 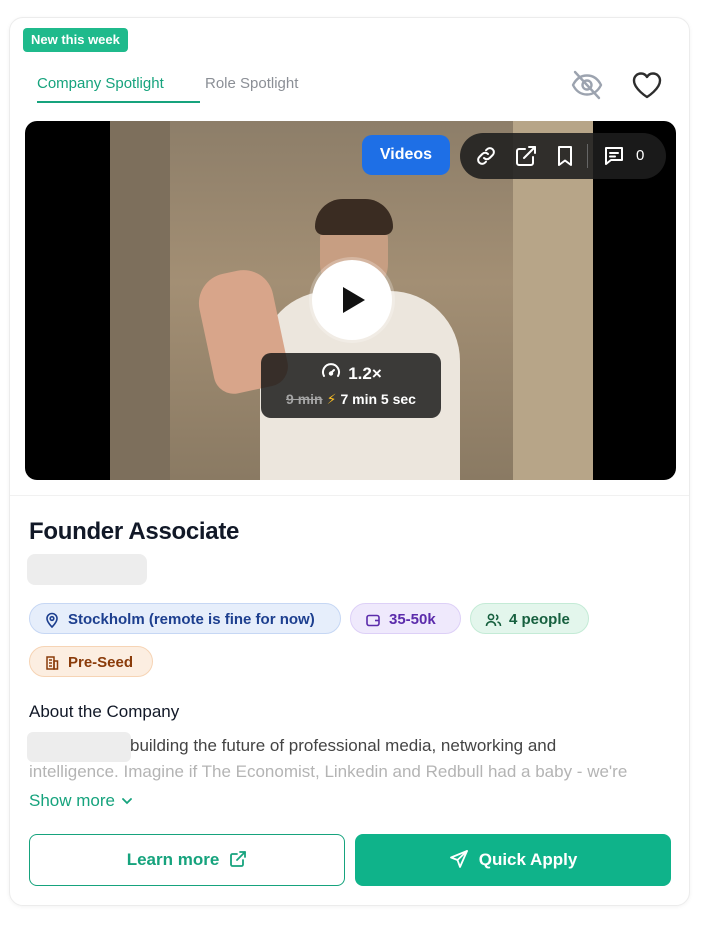 I want to click on funding-stage-chip: Pre-Seed, so click(x=91, y=661).